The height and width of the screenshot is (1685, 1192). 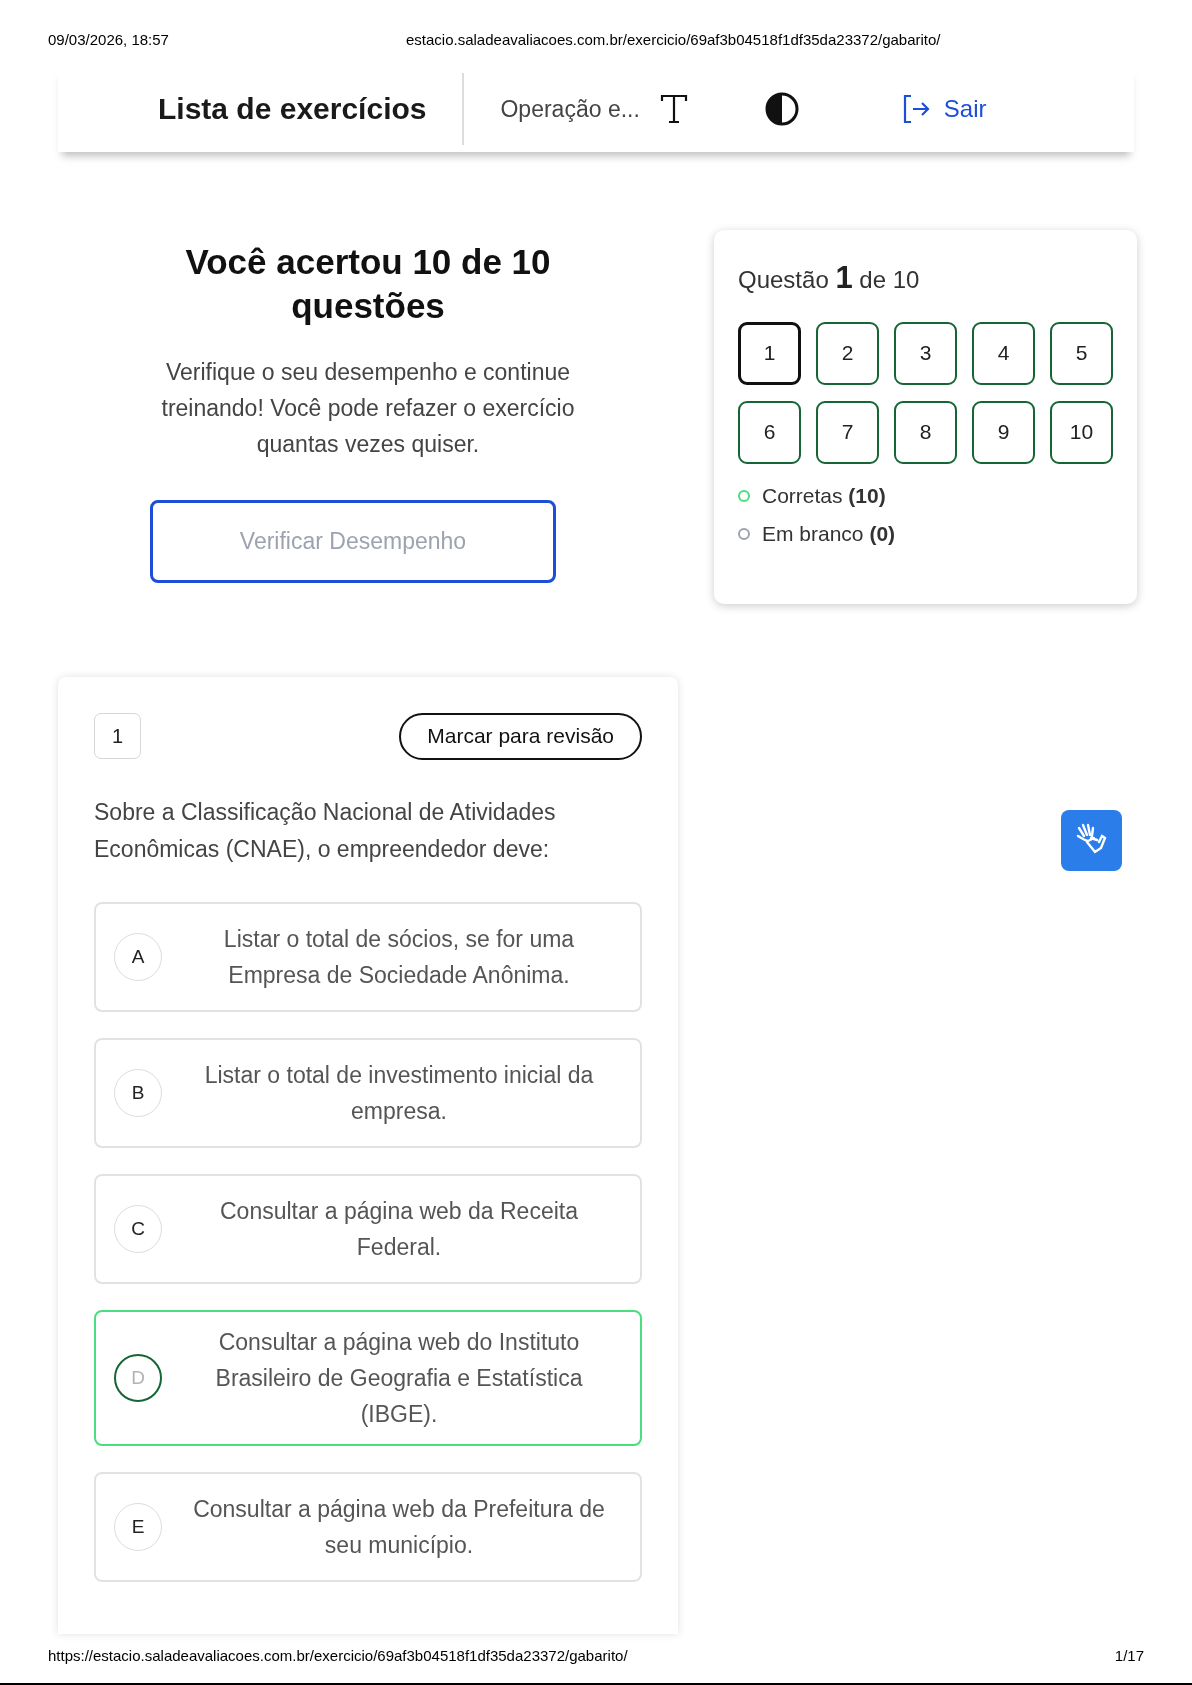 I want to click on question-button: 9, so click(x=1003, y=432).